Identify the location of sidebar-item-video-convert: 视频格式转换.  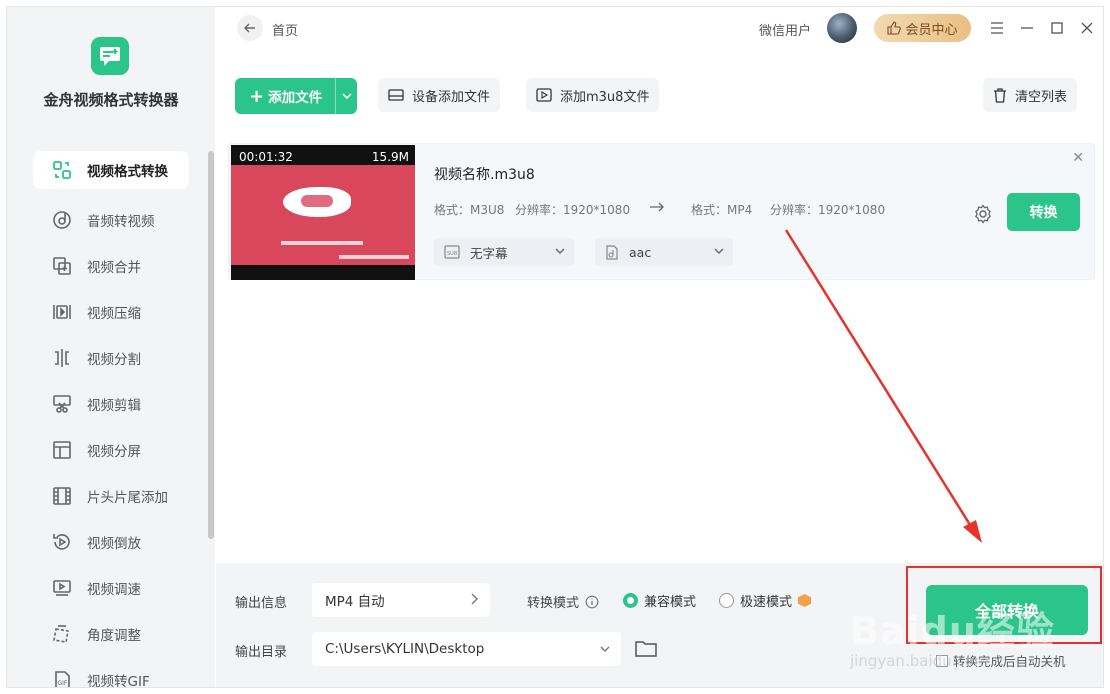
(111, 170).